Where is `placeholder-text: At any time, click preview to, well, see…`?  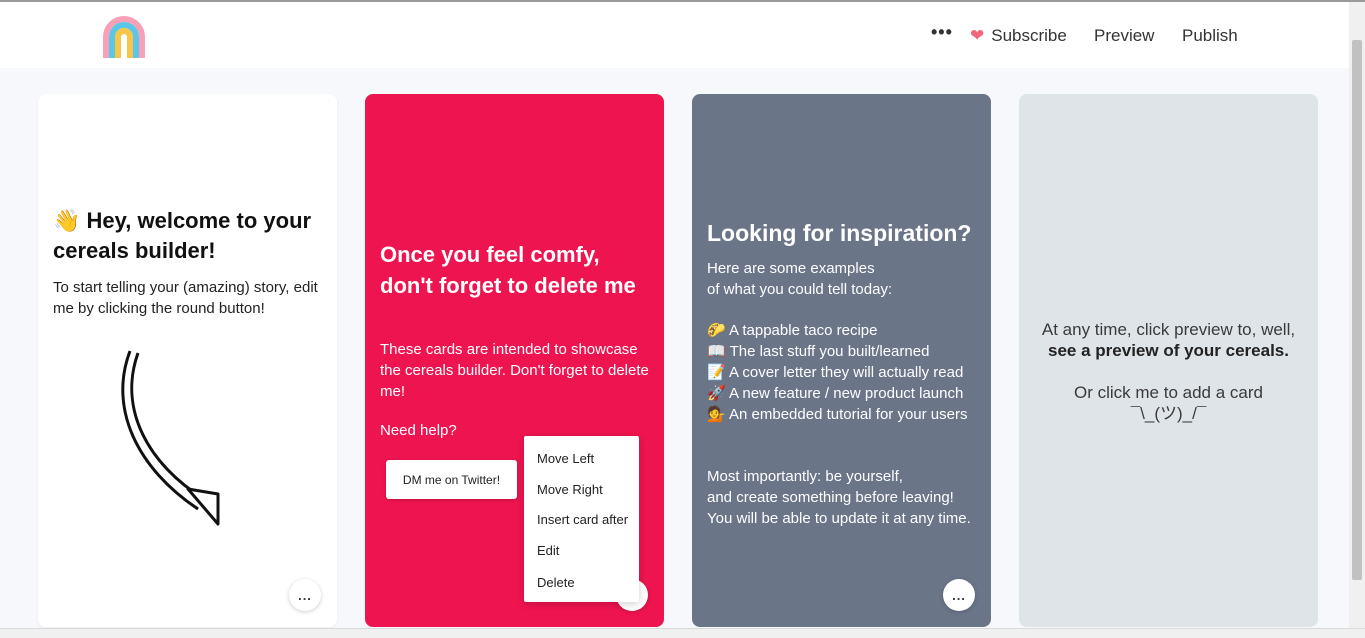 placeholder-text: At any time, click preview to, well, see… is located at coordinates (1168, 371).